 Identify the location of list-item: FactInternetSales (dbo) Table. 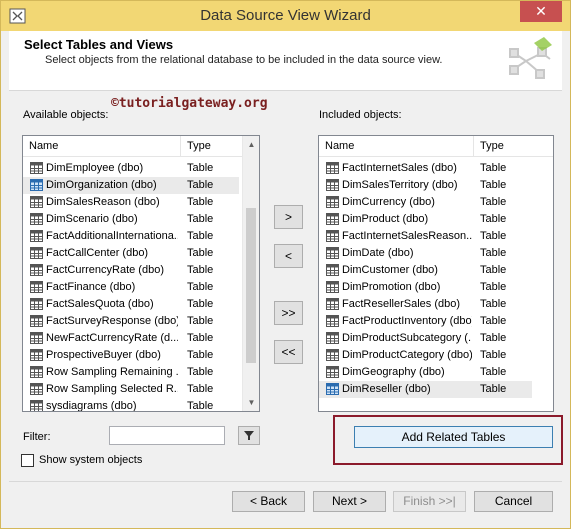
(436, 168).